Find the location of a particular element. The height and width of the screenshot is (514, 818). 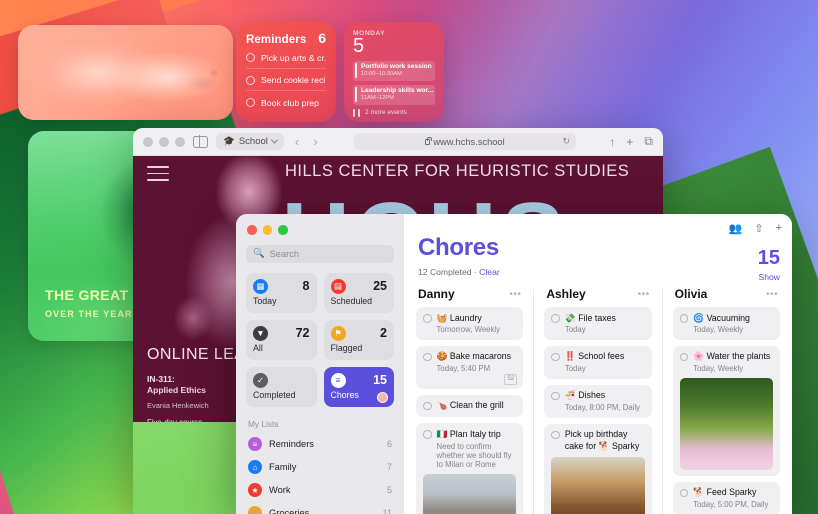

task-item: 🌸 Water the plants Today, Weekly is located at coordinates (726, 410).